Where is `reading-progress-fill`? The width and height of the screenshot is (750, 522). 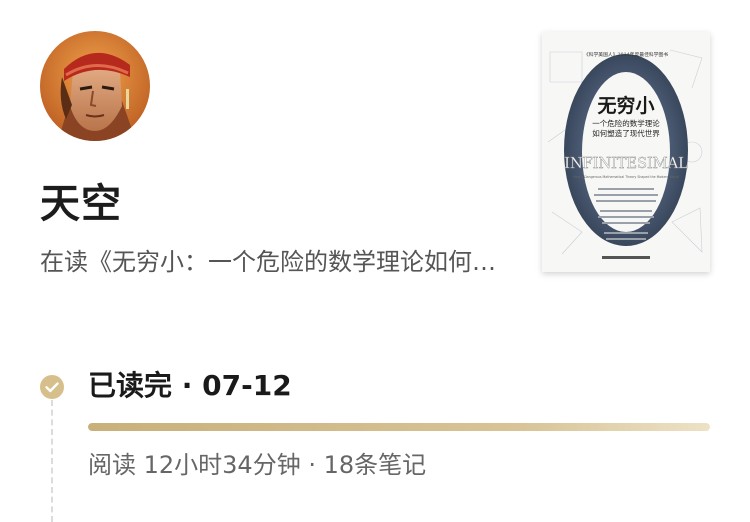
reading-progress-fill is located at coordinates (399, 427).